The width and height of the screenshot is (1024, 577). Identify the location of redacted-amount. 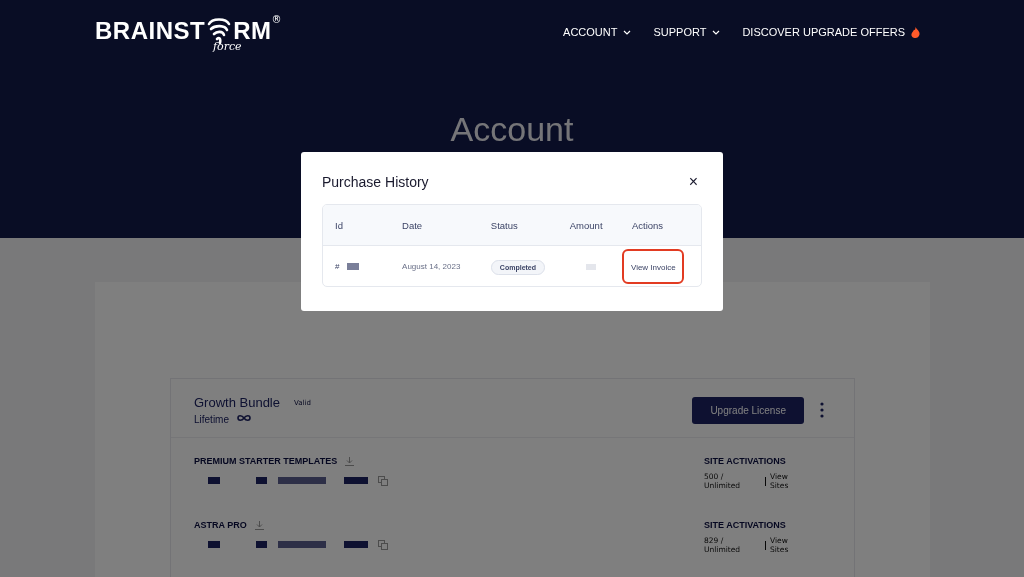
(590, 266).